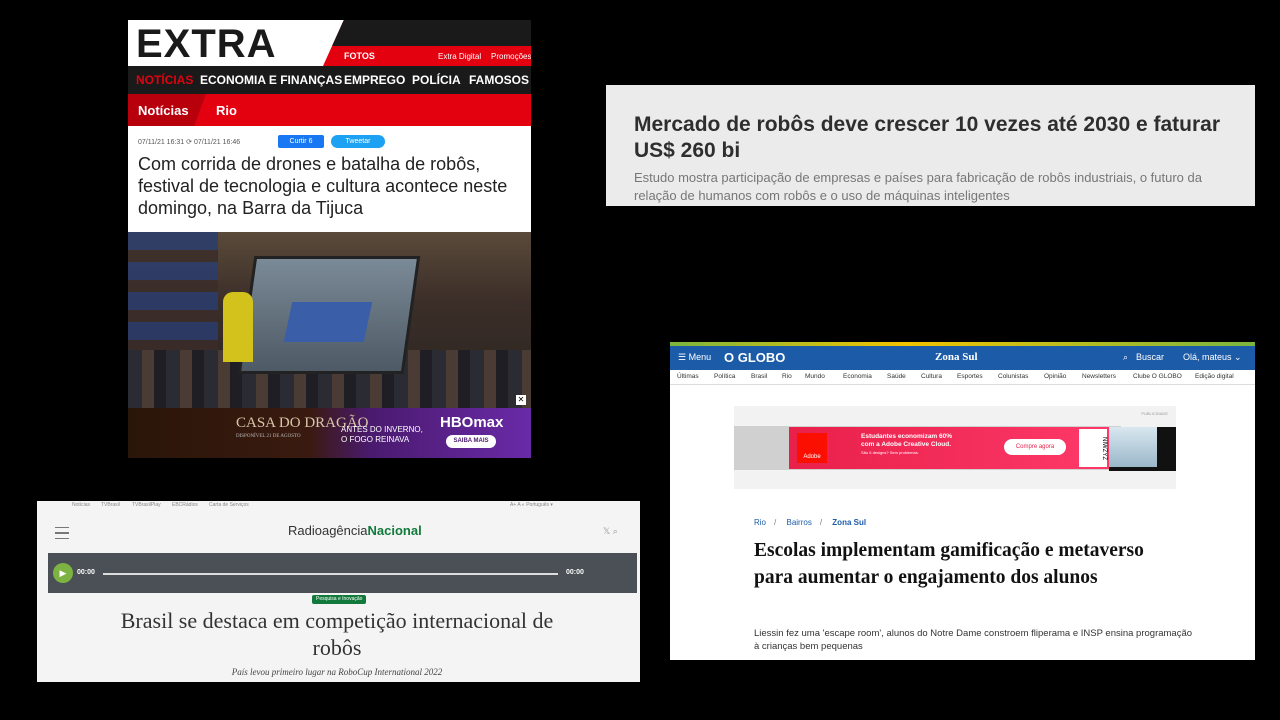  What do you see at coordinates (62, 533) in the screenshot?
I see `hamburger-icon` at bounding box center [62, 533].